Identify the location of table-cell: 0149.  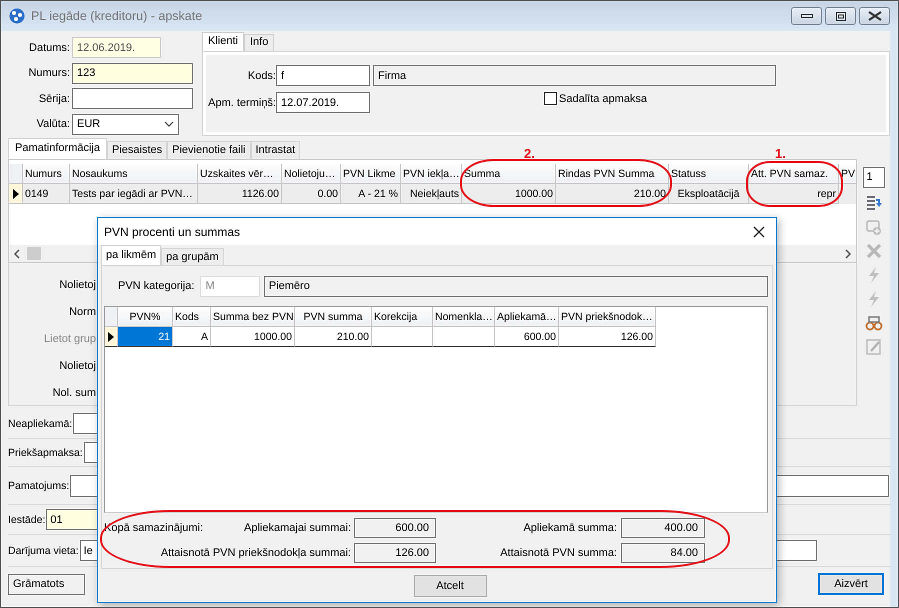
(46, 194).